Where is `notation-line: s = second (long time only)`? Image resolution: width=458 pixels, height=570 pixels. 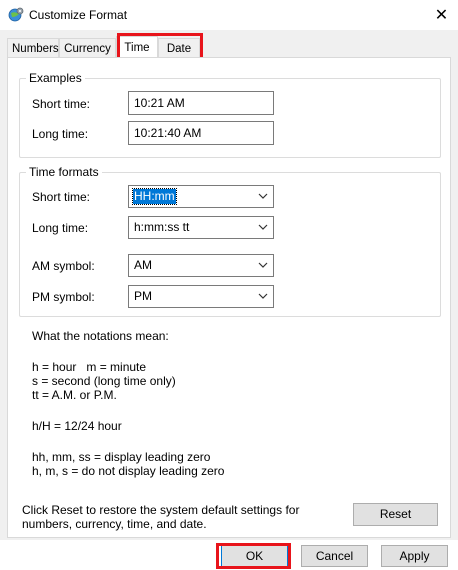
notation-line: s = second (long time only) is located at coordinates (104, 381).